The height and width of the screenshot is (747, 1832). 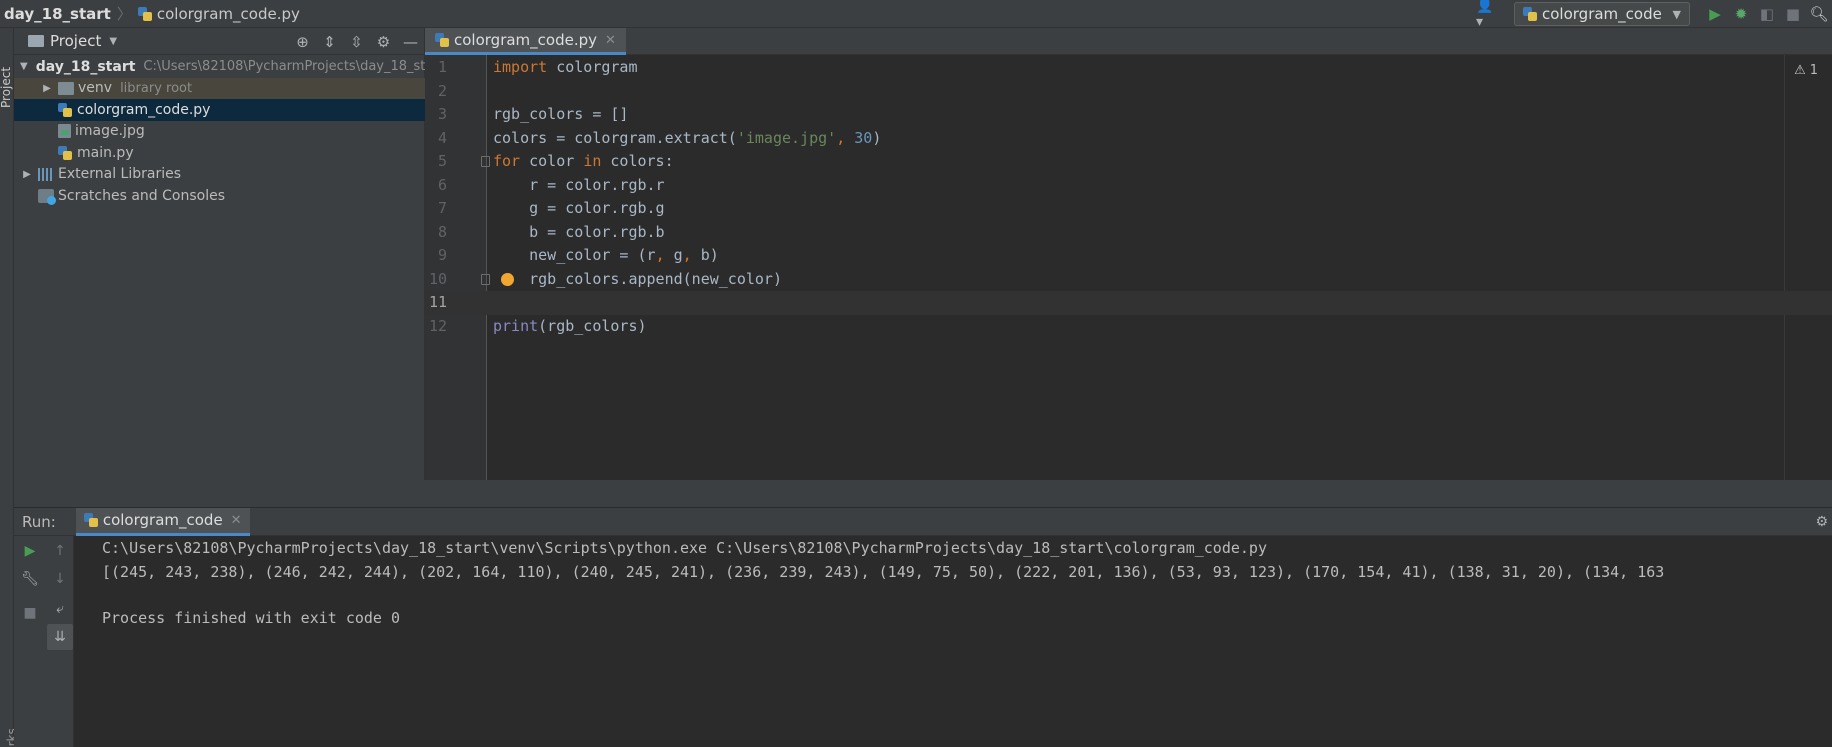 I want to click on code-line: 6 r = color.rgb.r, so click(x=551, y=184).